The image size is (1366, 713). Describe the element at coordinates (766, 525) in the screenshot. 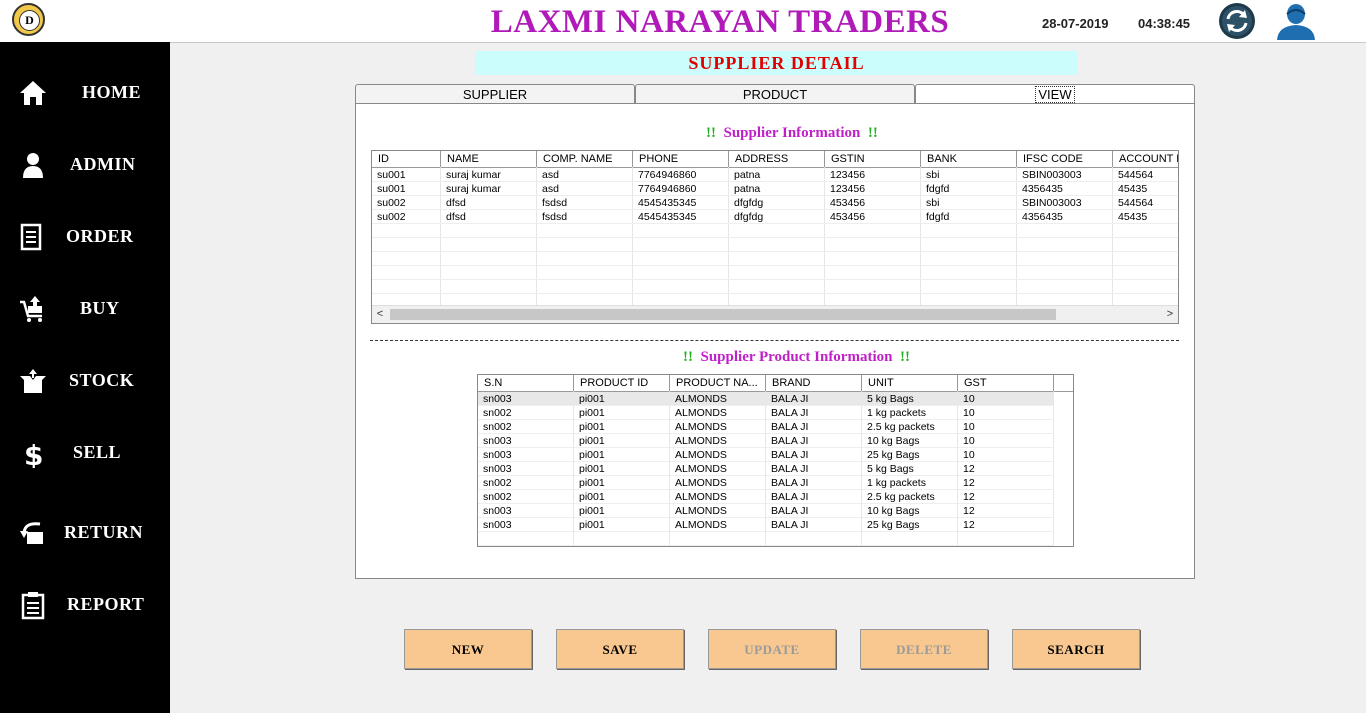

I see `table-row: sn003 pi001 ALMONDS BALA JI 25 kg Bags 12` at that location.